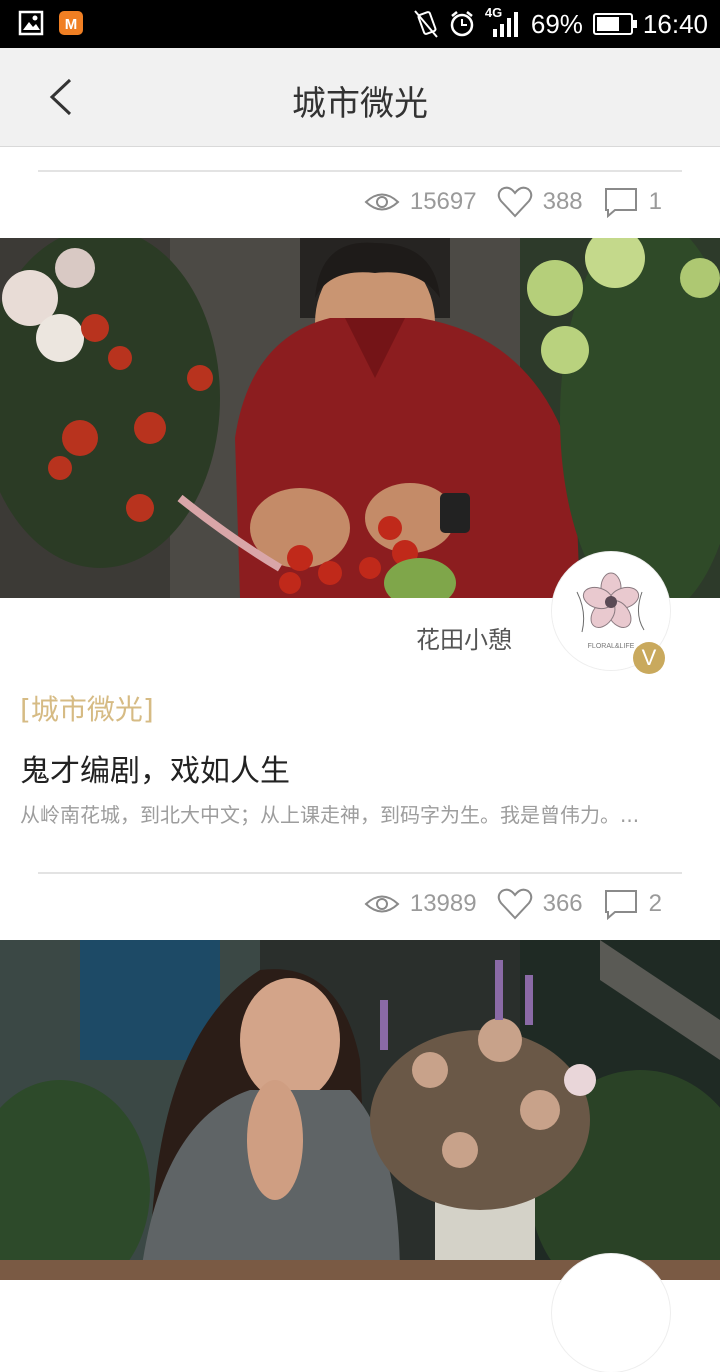 This screenshot has height=1372, width=720. Describe the element at coordinates (462, 24) in the screenshot. I see `alarm-icon` at that location.